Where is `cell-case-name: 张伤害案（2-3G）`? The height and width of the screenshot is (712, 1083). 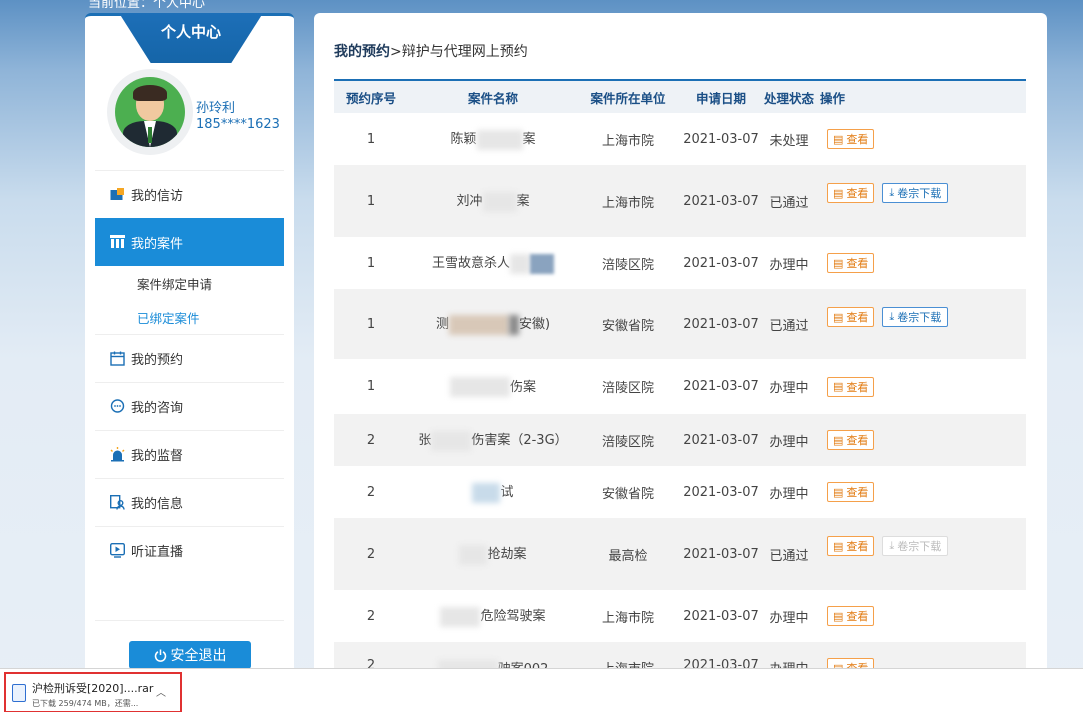
cell-case-name: 张伤害案（2-3G） is located at coordinates (493, 440).